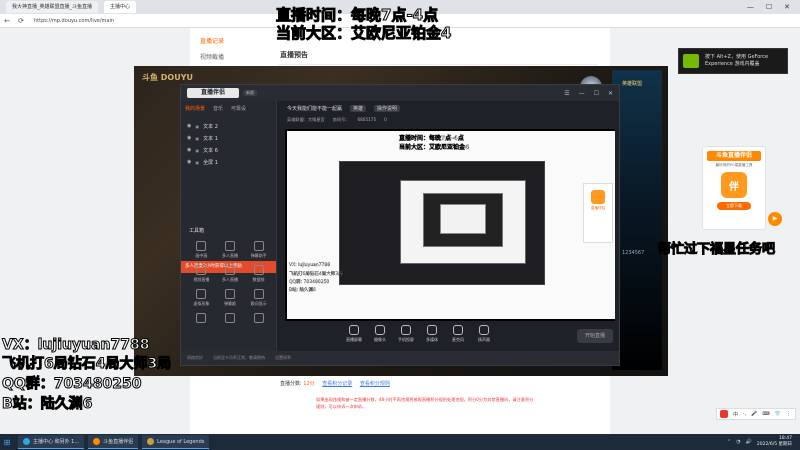 The height and width of the screenshot is (450, 800). I want to click on preview-overlay-area: 当前大区：艾欧尼亚铂金4, so click(434, 147).